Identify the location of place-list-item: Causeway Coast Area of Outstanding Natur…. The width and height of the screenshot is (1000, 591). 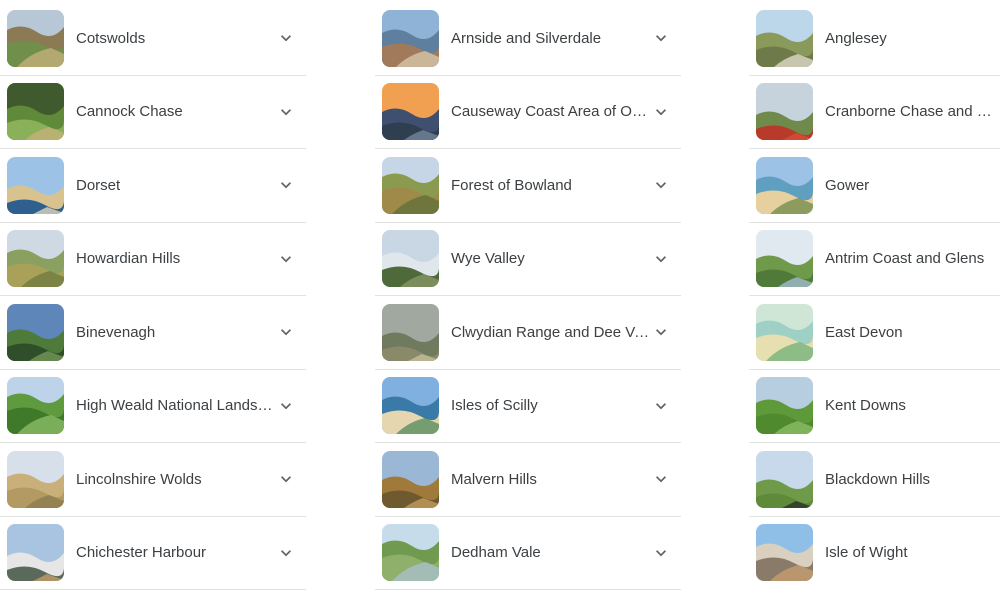
(528, 112).